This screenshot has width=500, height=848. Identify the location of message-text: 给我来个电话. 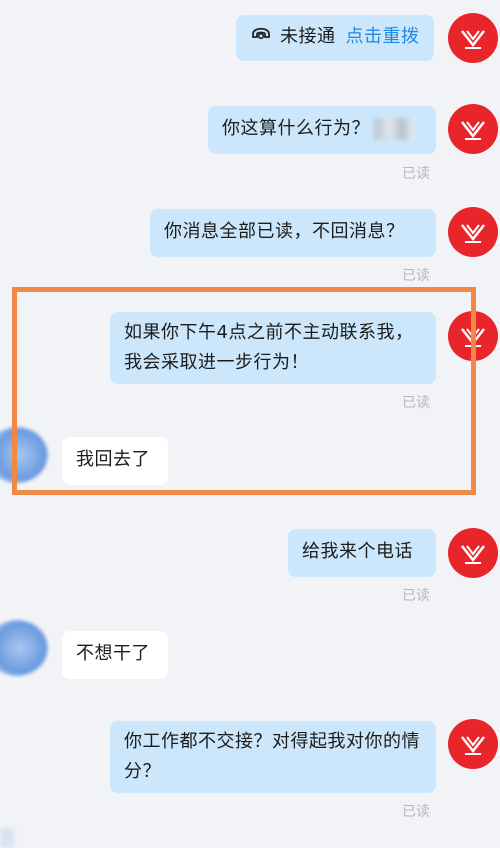
(357, 551).